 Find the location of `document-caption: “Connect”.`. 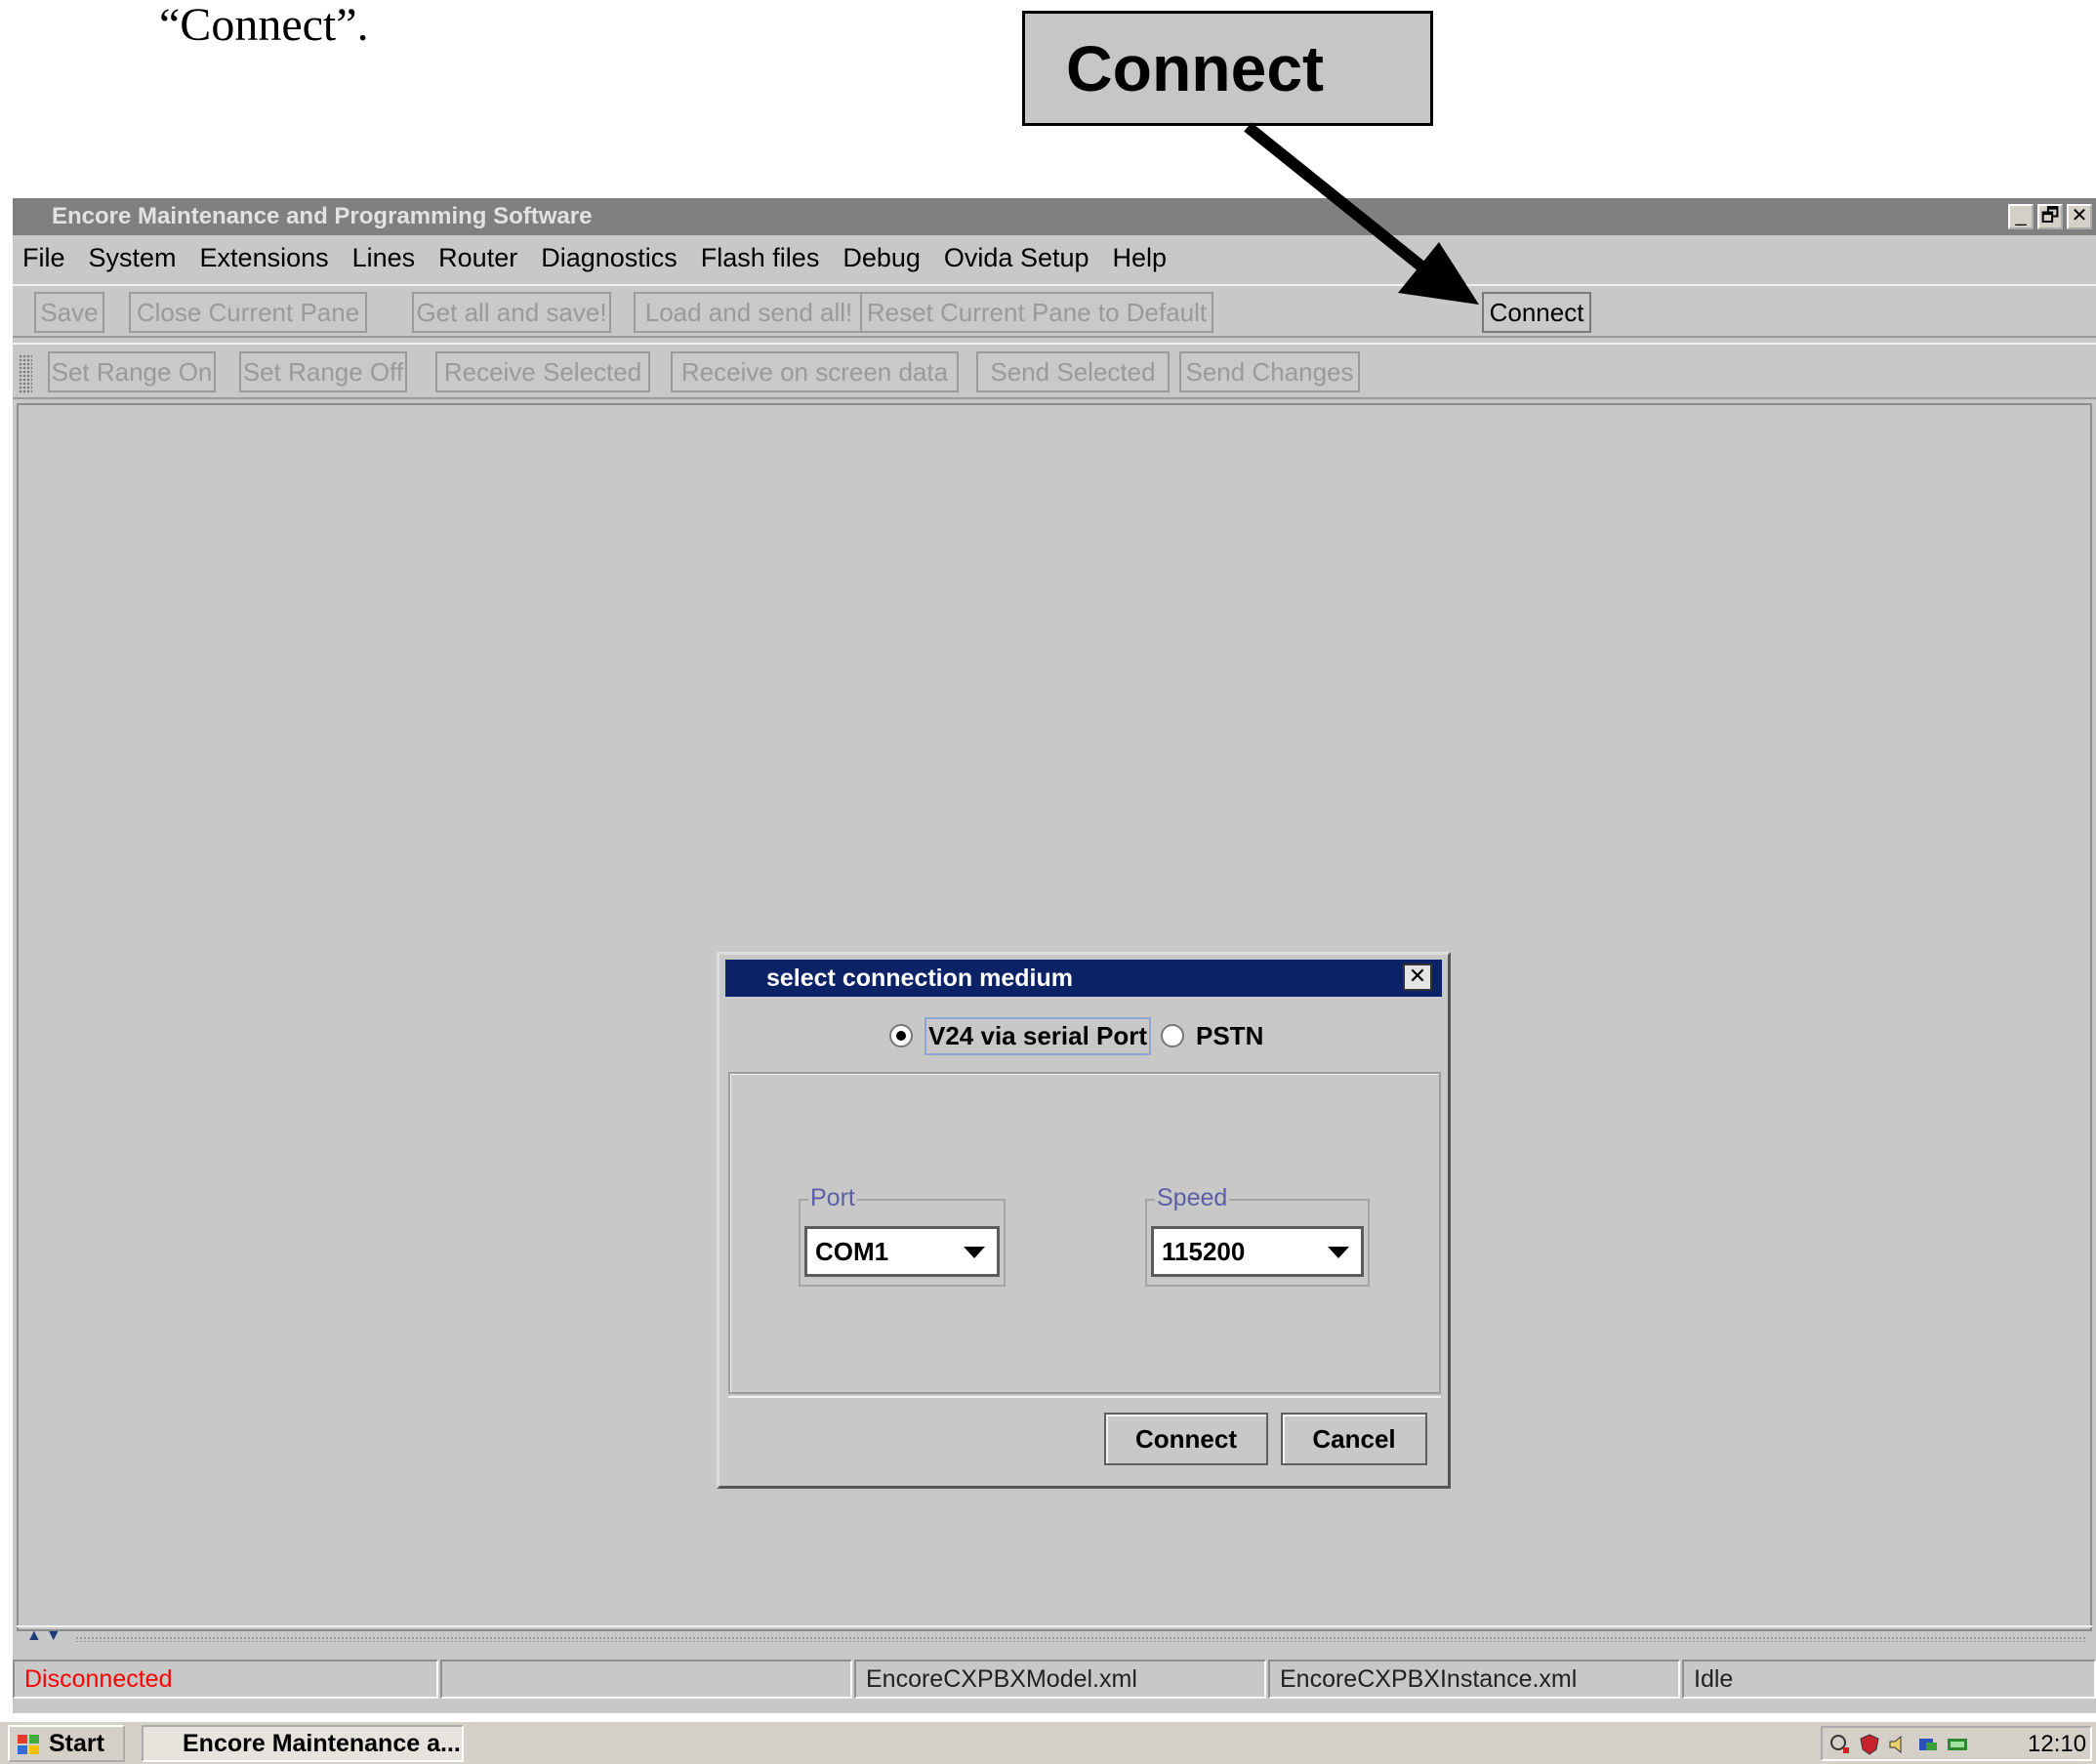

document-caption: “Connect”. is located at coordinates (264, 25).